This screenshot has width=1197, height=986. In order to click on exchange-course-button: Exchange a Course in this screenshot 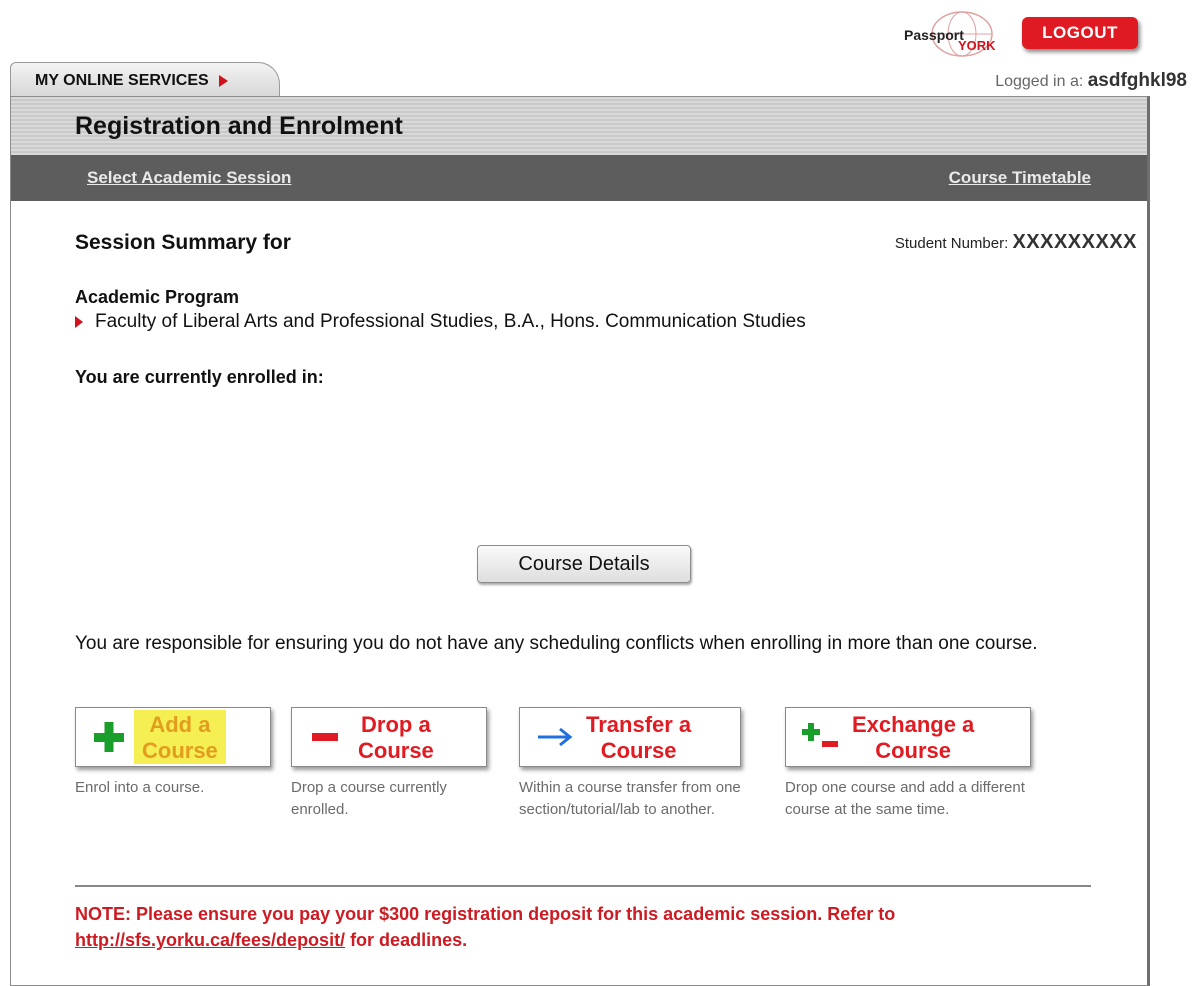, I will do `click(908, 737)`.